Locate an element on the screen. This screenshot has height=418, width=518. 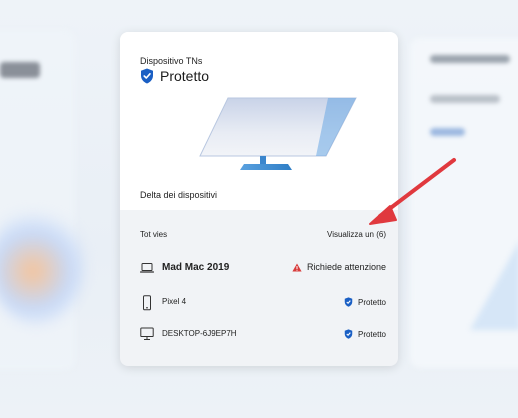
desktop-icon is located at coordinates (147, 333).